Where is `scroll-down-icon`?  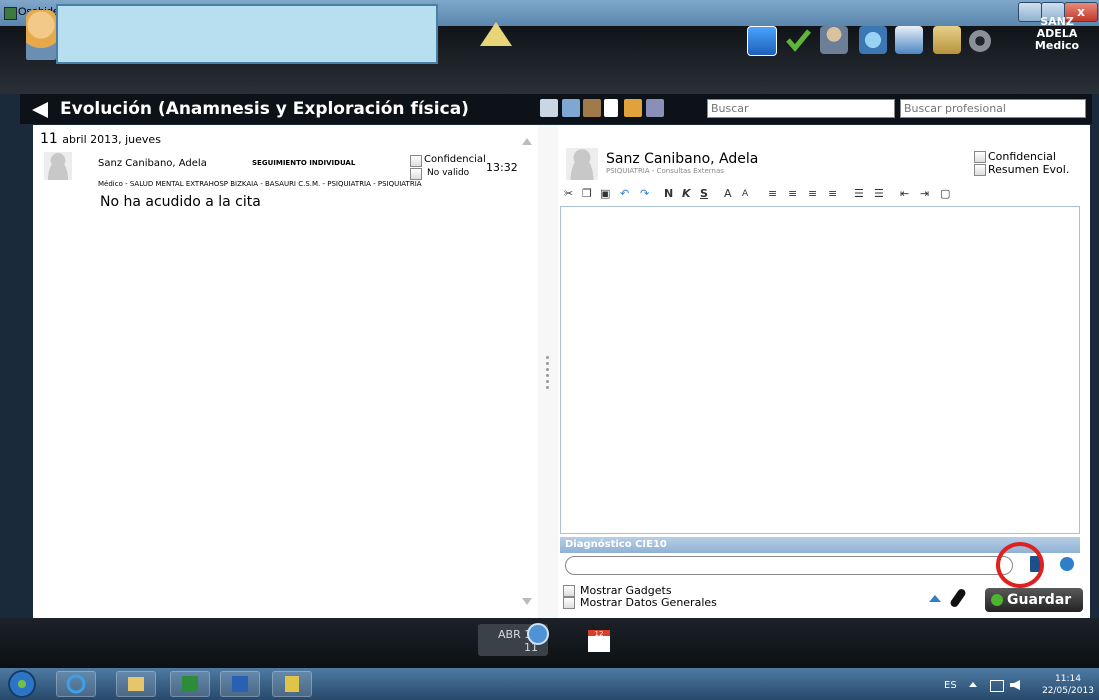
scroll-down-icon is located at coordinates (527, 601).